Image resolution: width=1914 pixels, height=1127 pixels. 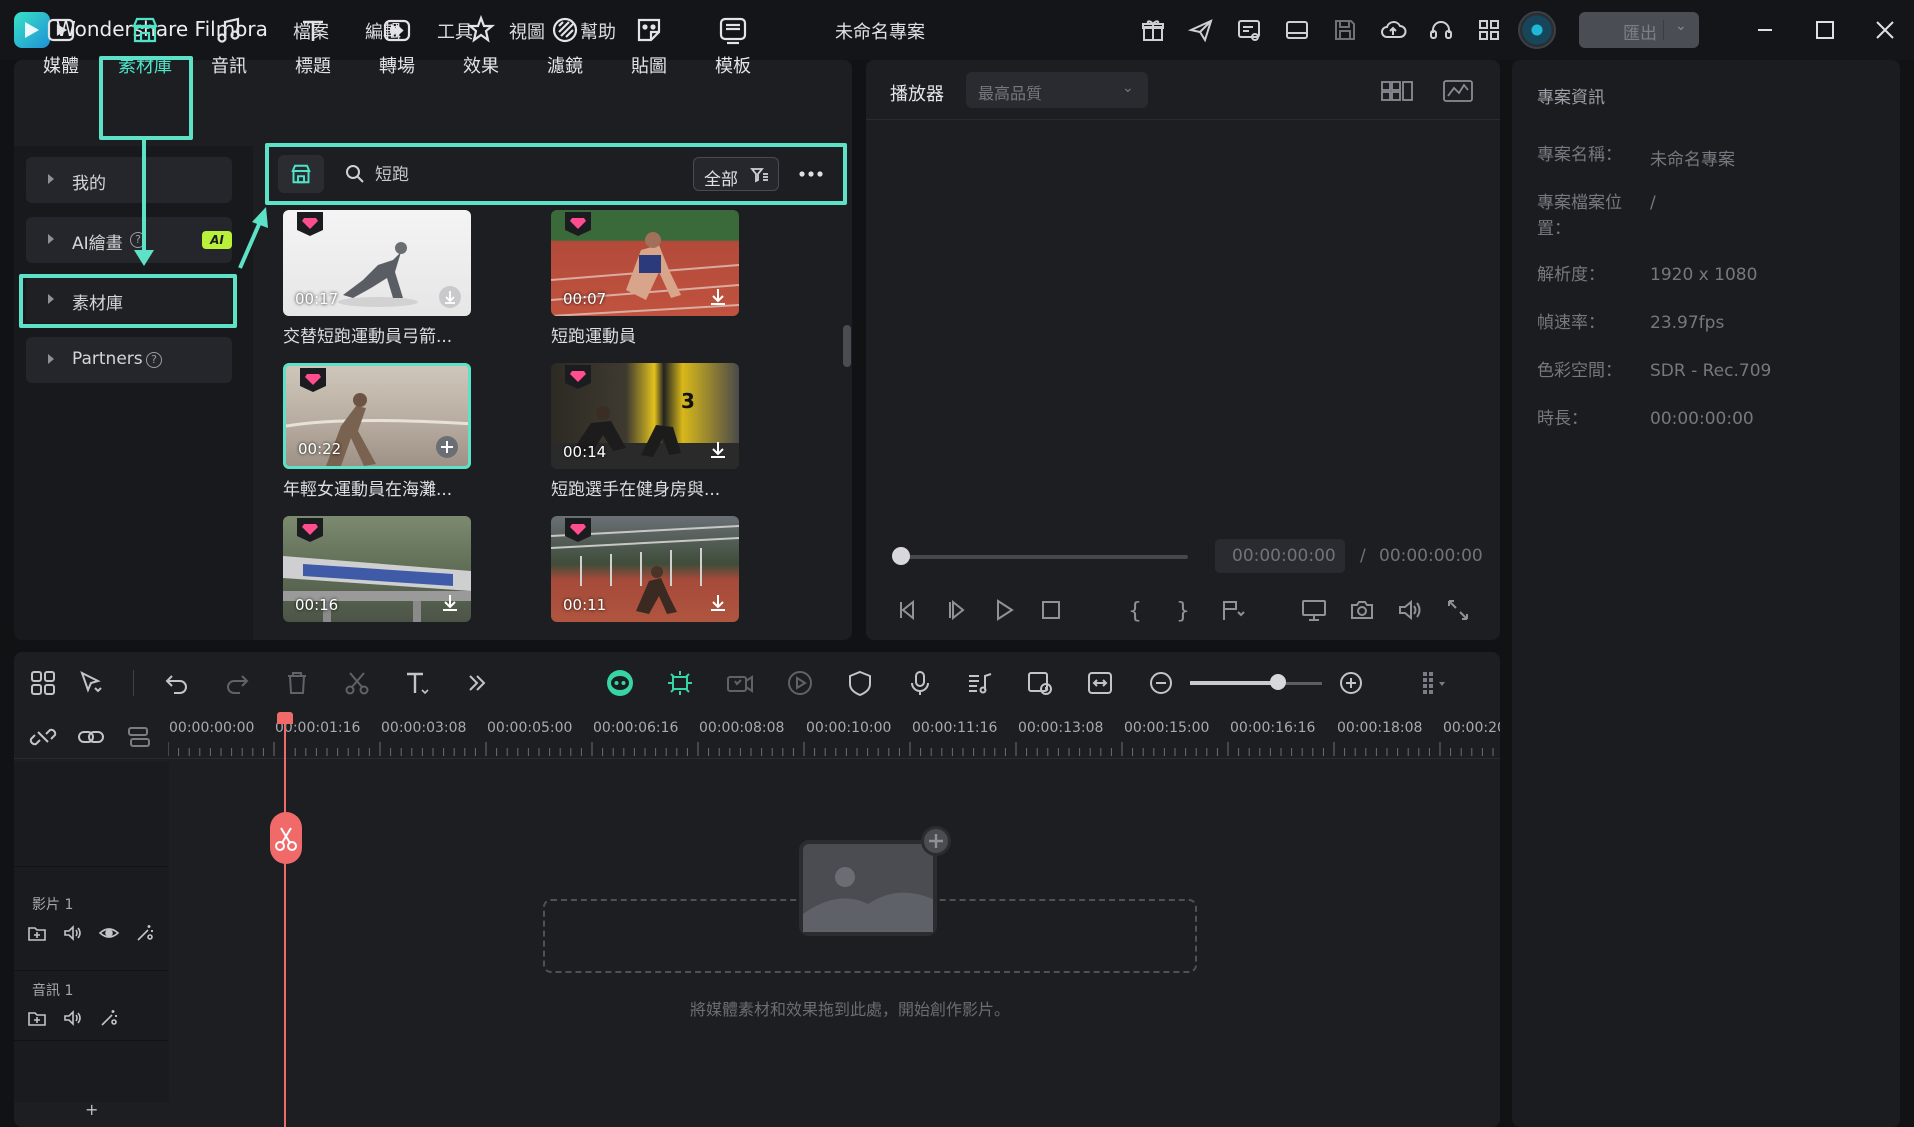 What do you see at coordinates (477, 683) in the screenshot?
I see `more-tools-chevron-icon` at bounding box center [477, 683].